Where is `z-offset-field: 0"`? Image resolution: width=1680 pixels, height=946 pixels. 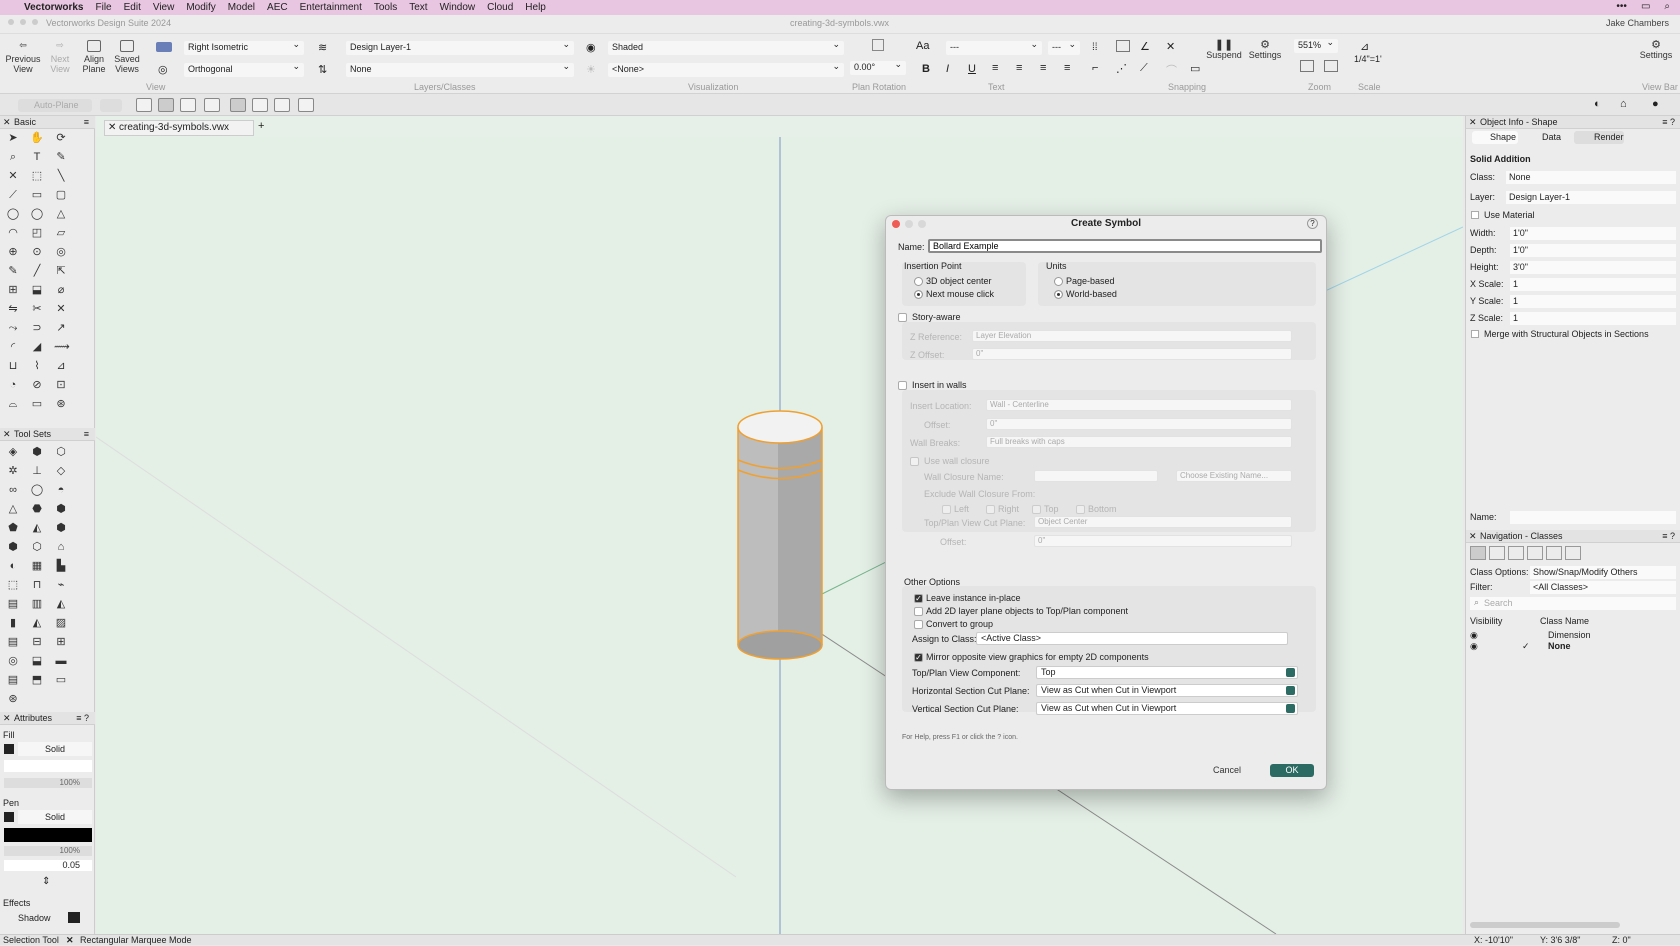 z-offset-field: 0" is located at coordinates (1132, 354).